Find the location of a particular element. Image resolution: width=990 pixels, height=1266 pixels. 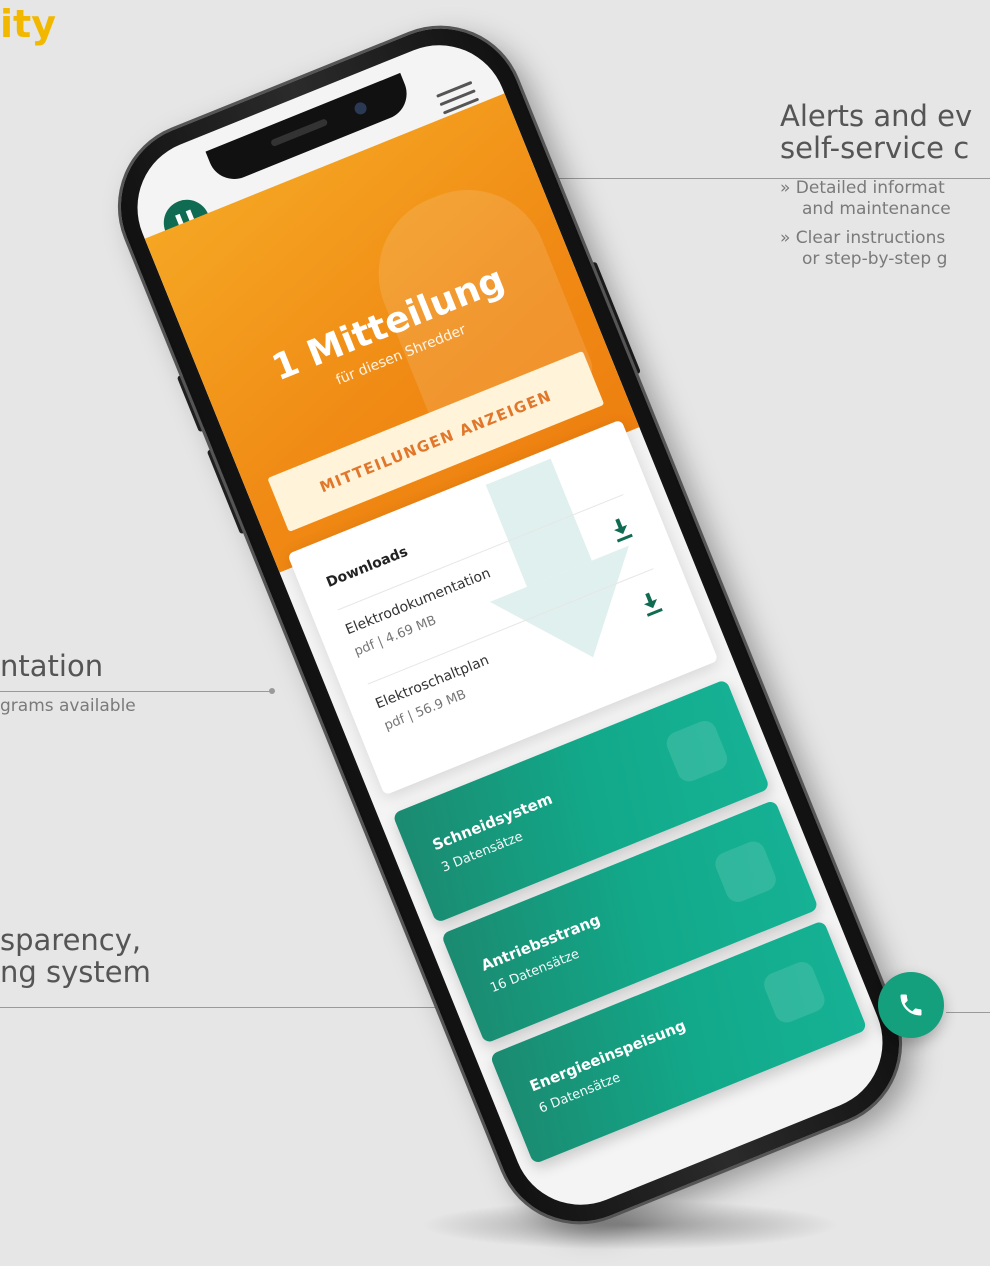

annotation-call-leader is located at coordinates (968, 1012).